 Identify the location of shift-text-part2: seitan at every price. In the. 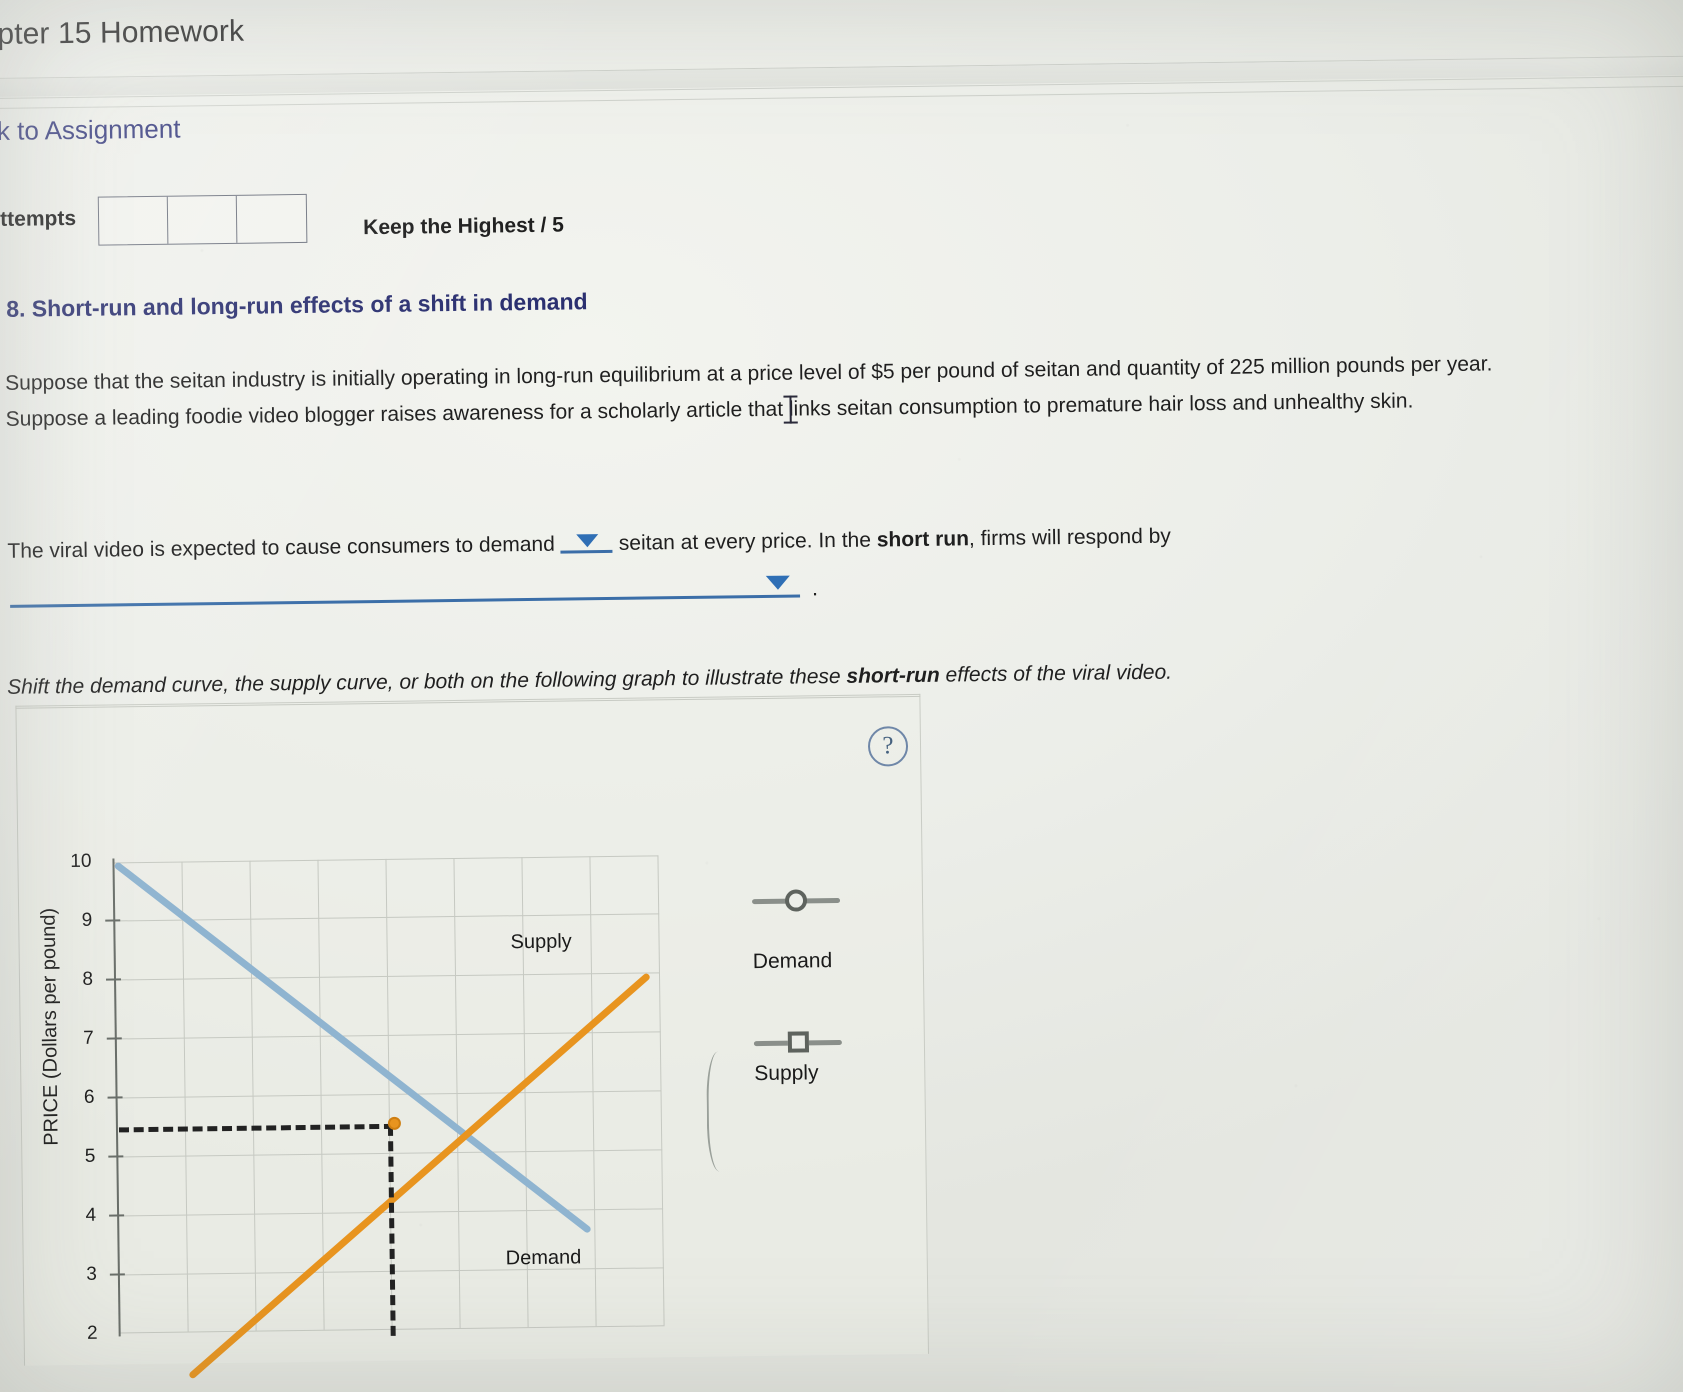
(745, 541).